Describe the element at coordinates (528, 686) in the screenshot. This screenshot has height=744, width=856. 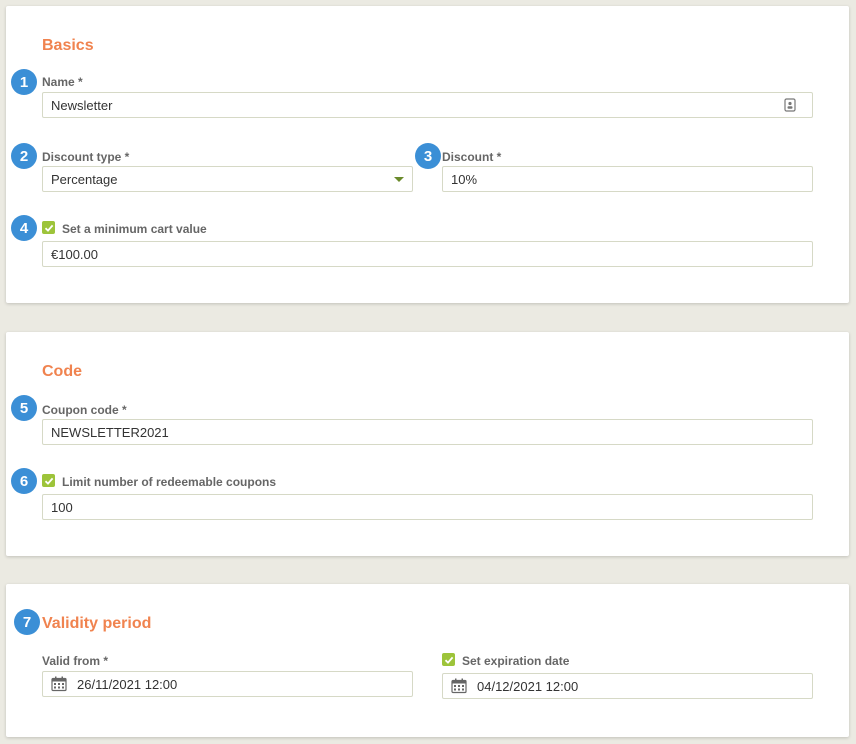
I see `expiration-value: 04/12/2021 12:00` at that location.